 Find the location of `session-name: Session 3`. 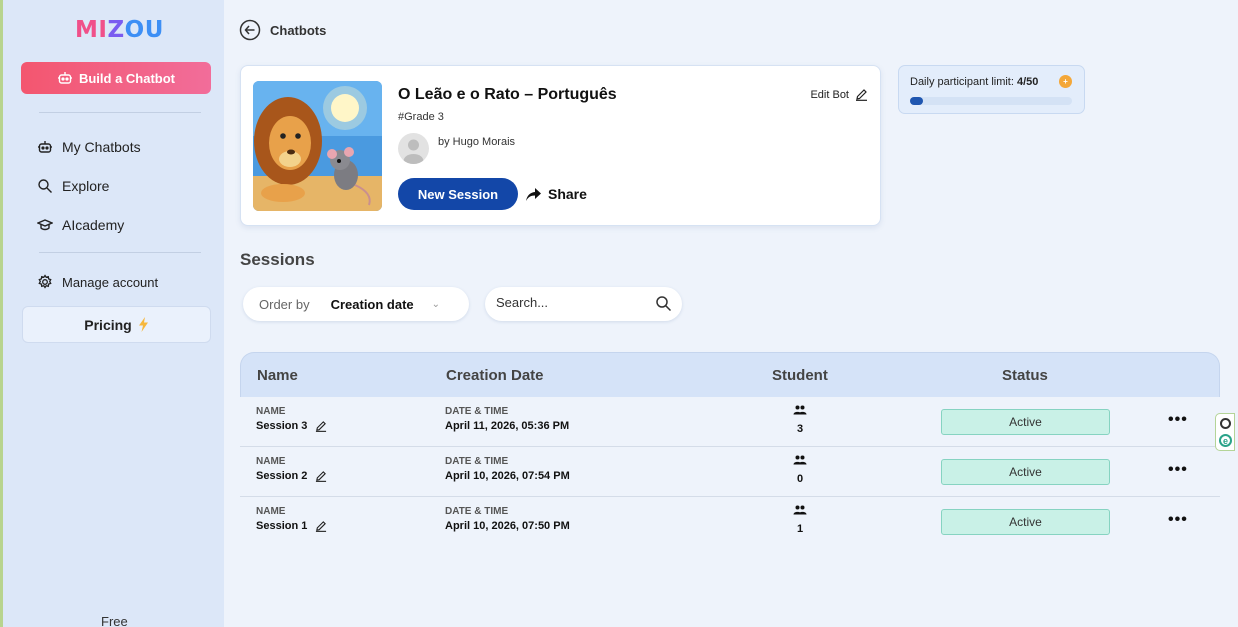

session-name: Session 3 is located at coordinates (291, 426).